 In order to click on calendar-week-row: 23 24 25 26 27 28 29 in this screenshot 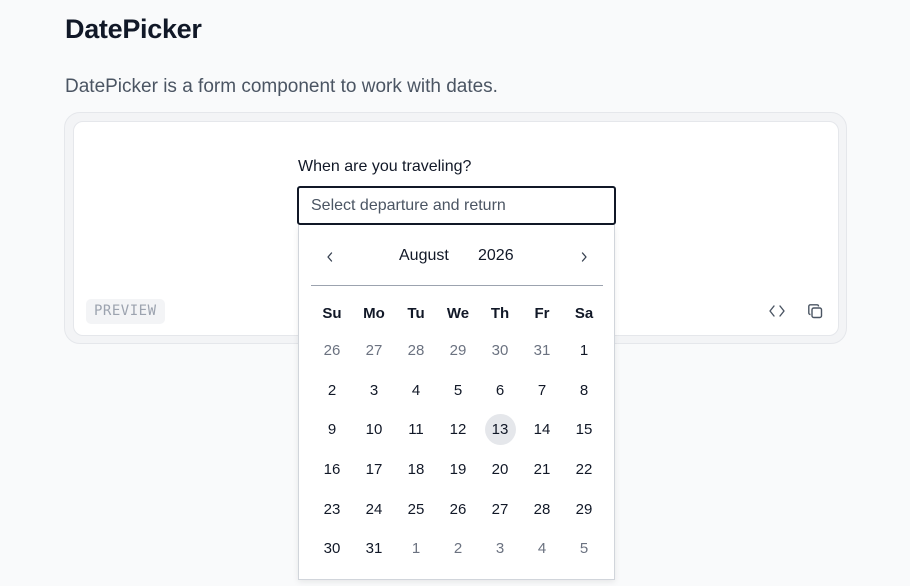, I will do `click(458, 509)`.